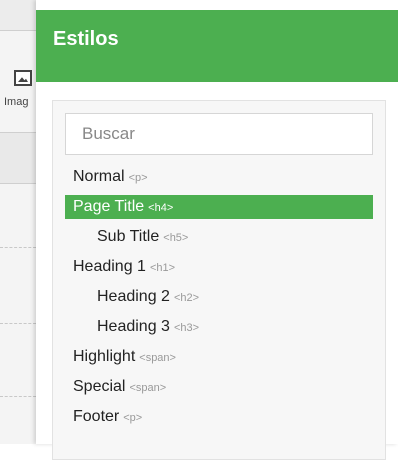 This screenshot has height=460, width=398. I want to click on search-input, so click(219, 134).